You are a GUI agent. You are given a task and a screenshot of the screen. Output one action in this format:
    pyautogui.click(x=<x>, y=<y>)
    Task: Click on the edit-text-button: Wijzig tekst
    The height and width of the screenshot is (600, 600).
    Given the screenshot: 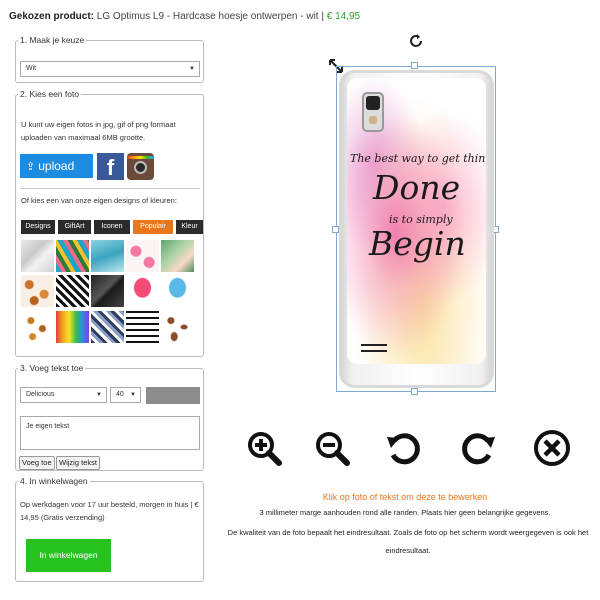 What is the action you would take?
    pyautogui.click(x=78, y=463)
    